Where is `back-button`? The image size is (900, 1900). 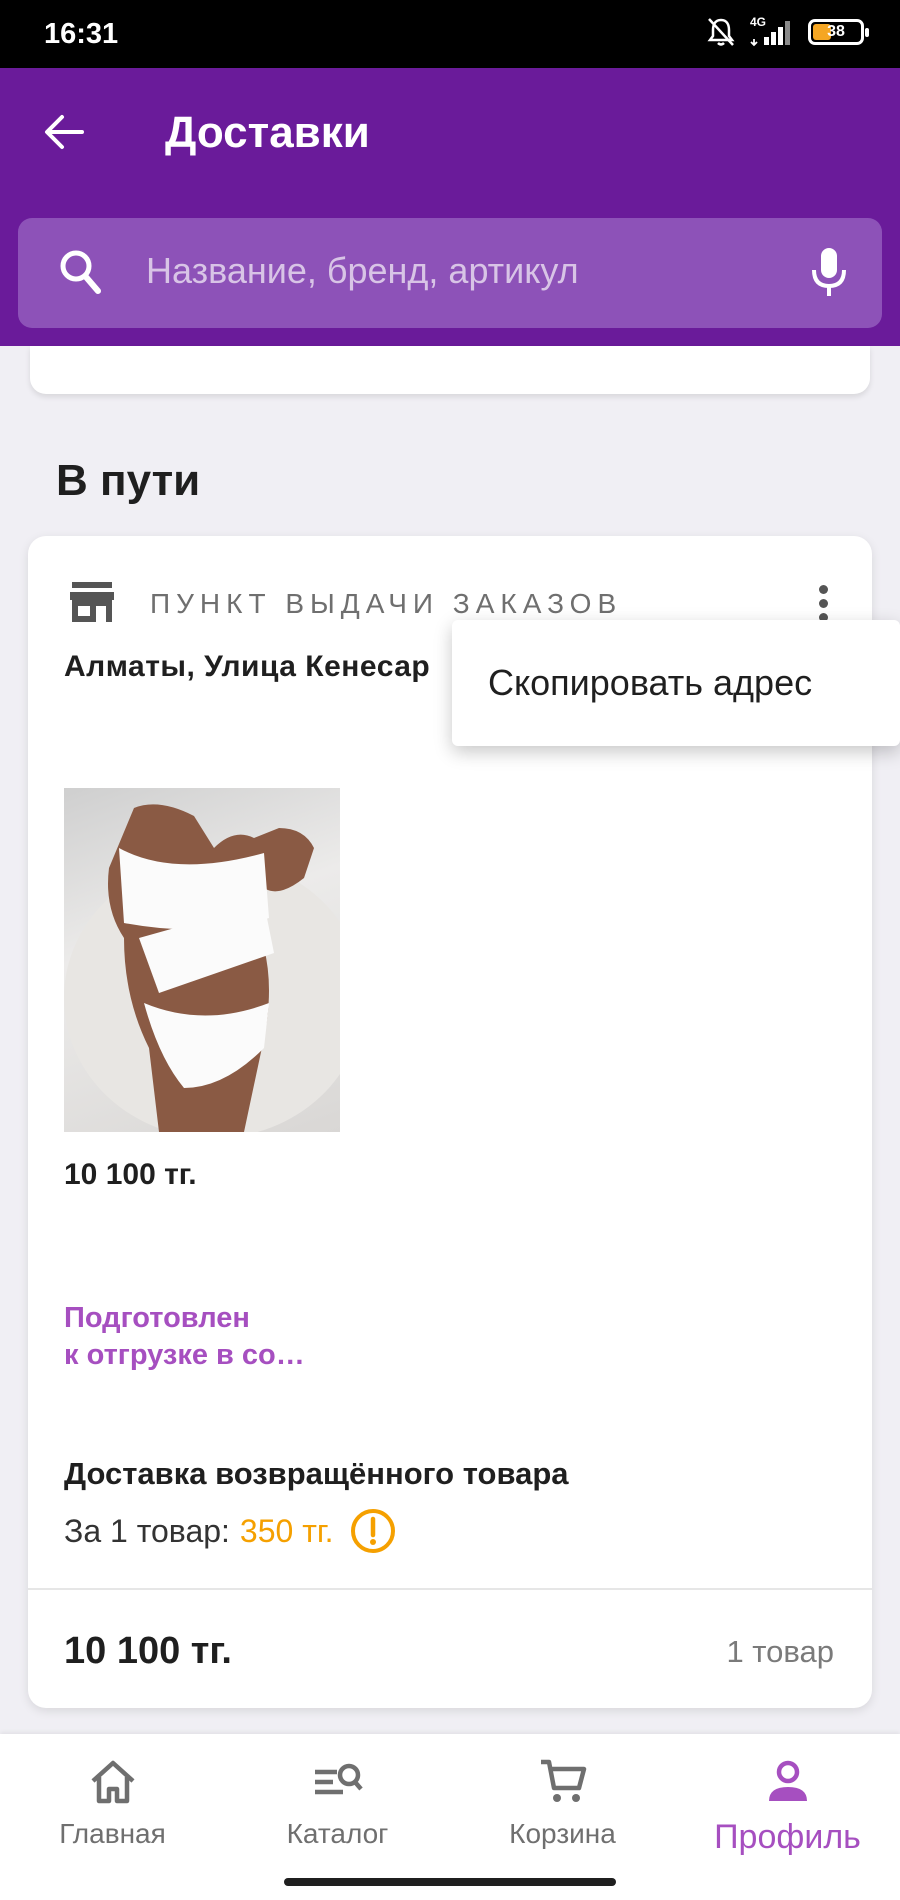
back-button is located at coordinates (64, 132).